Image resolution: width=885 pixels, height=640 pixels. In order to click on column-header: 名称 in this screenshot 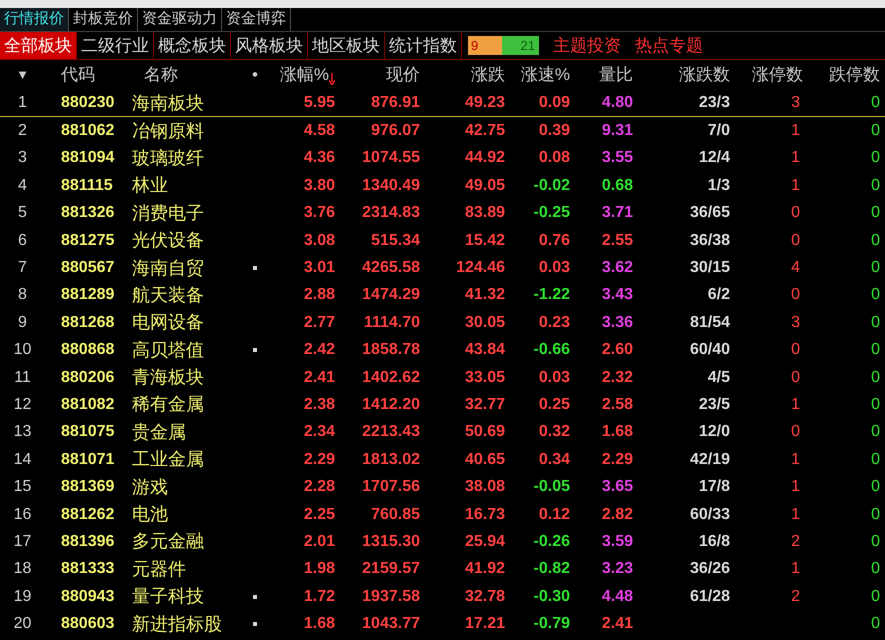, I will do `click(161, 75)`.